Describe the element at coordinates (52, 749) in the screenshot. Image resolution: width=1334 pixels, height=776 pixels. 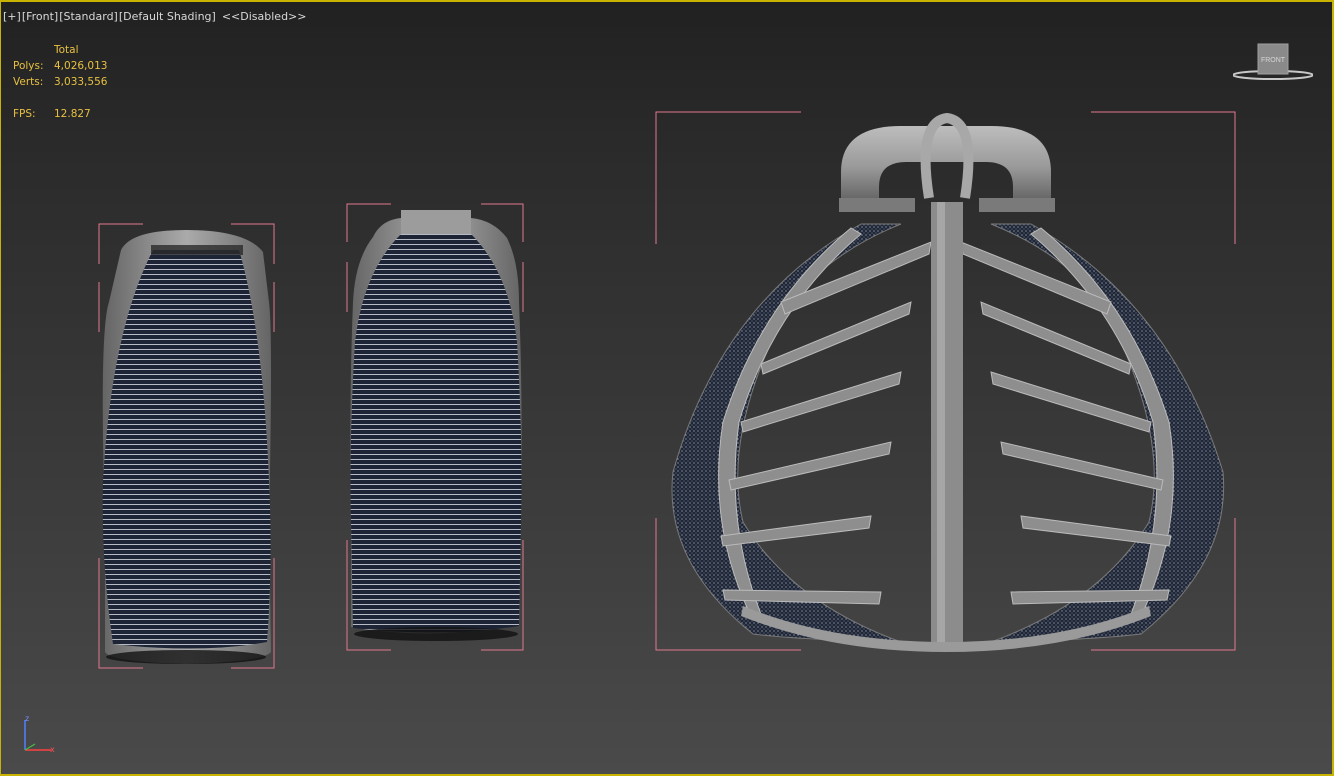
I see `axis-x-label: x` at that location.